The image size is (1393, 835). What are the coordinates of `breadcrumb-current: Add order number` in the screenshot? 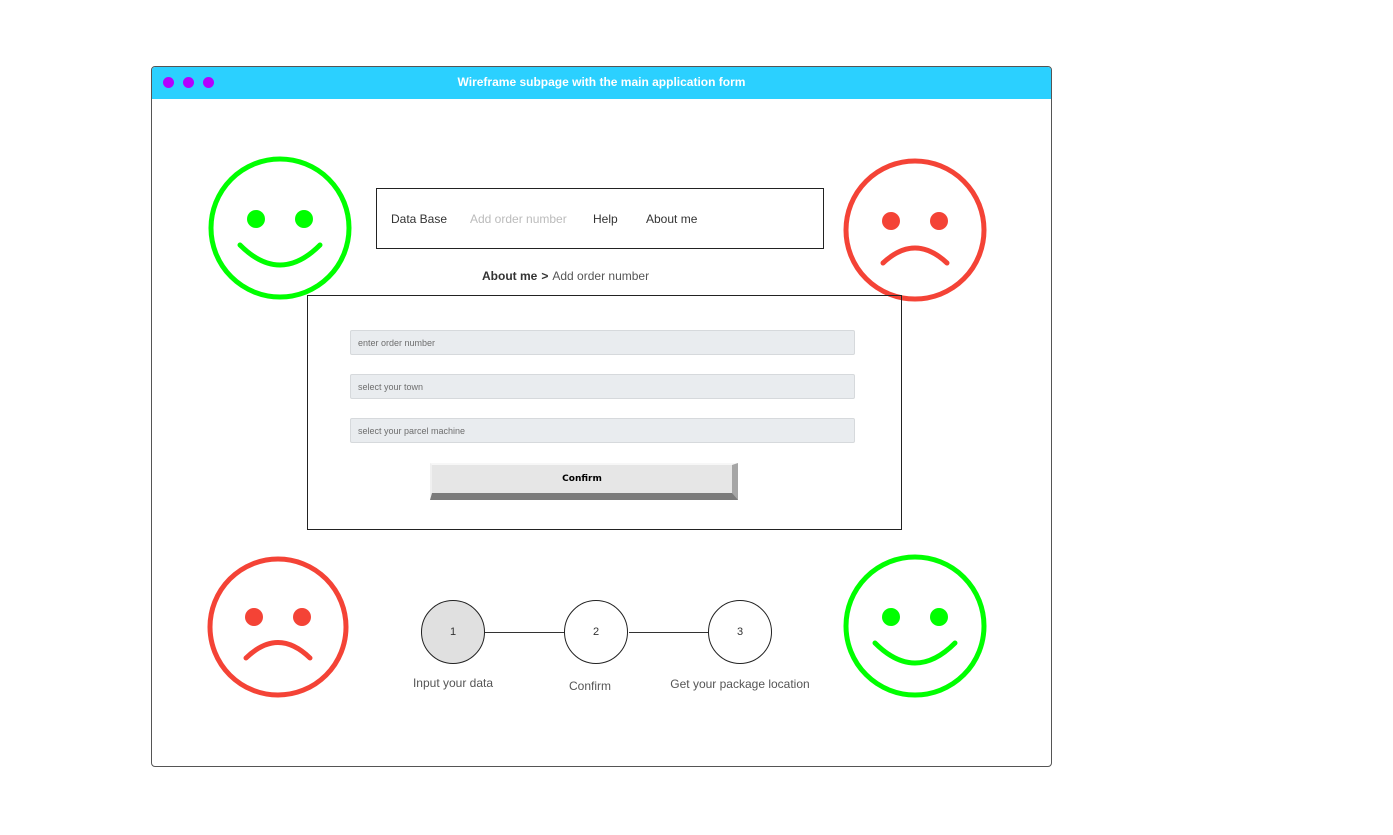 It's located at (601, 276).